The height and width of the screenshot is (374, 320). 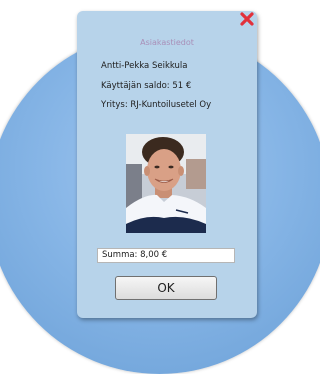 I want to click on user-photo, so click(x=166, y=183).